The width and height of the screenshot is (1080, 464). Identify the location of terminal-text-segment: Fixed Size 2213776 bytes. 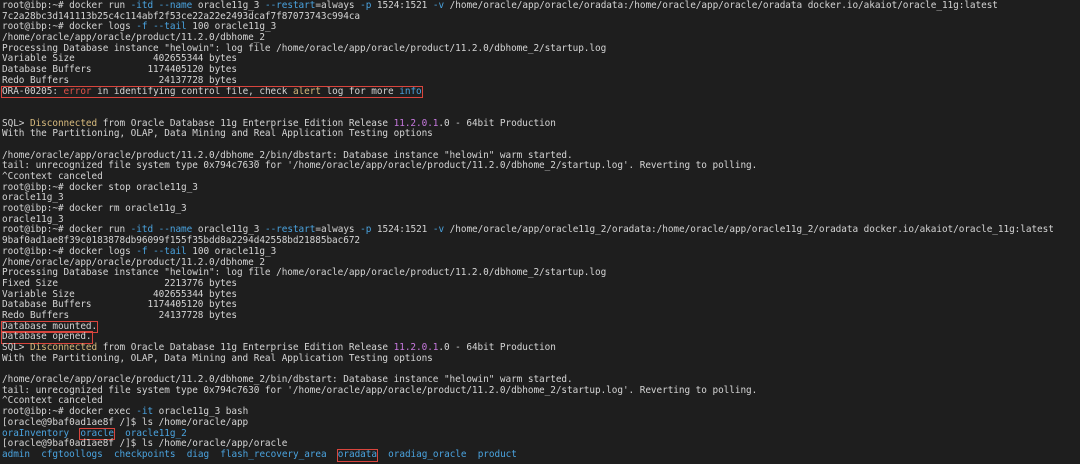
(119, 283).